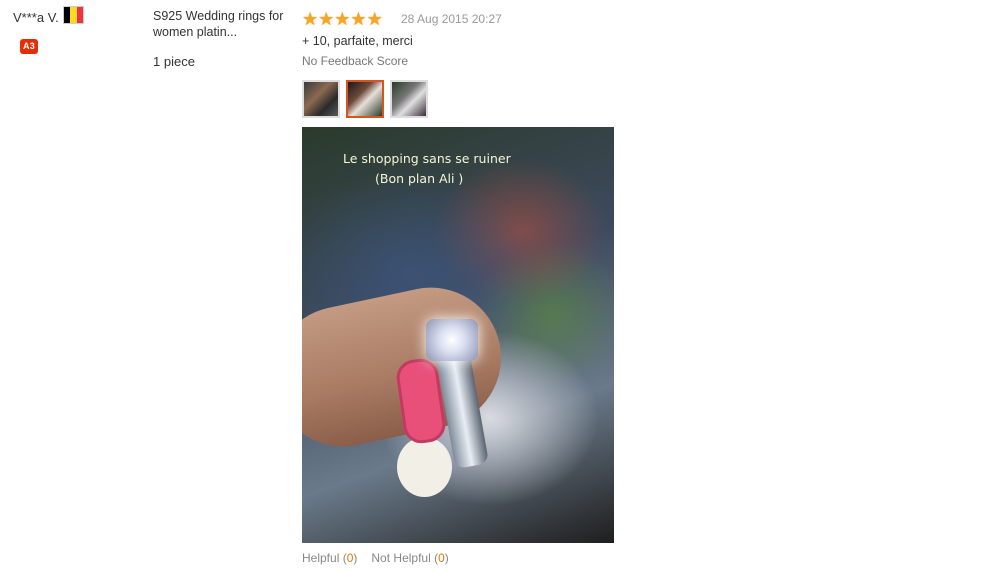 The height and width of the screenshot is (573, 1000). What do you see at coordinates (73, 15) in the screenshot?
I see `belgium-flag-icon` at bounding box center [73, 15].